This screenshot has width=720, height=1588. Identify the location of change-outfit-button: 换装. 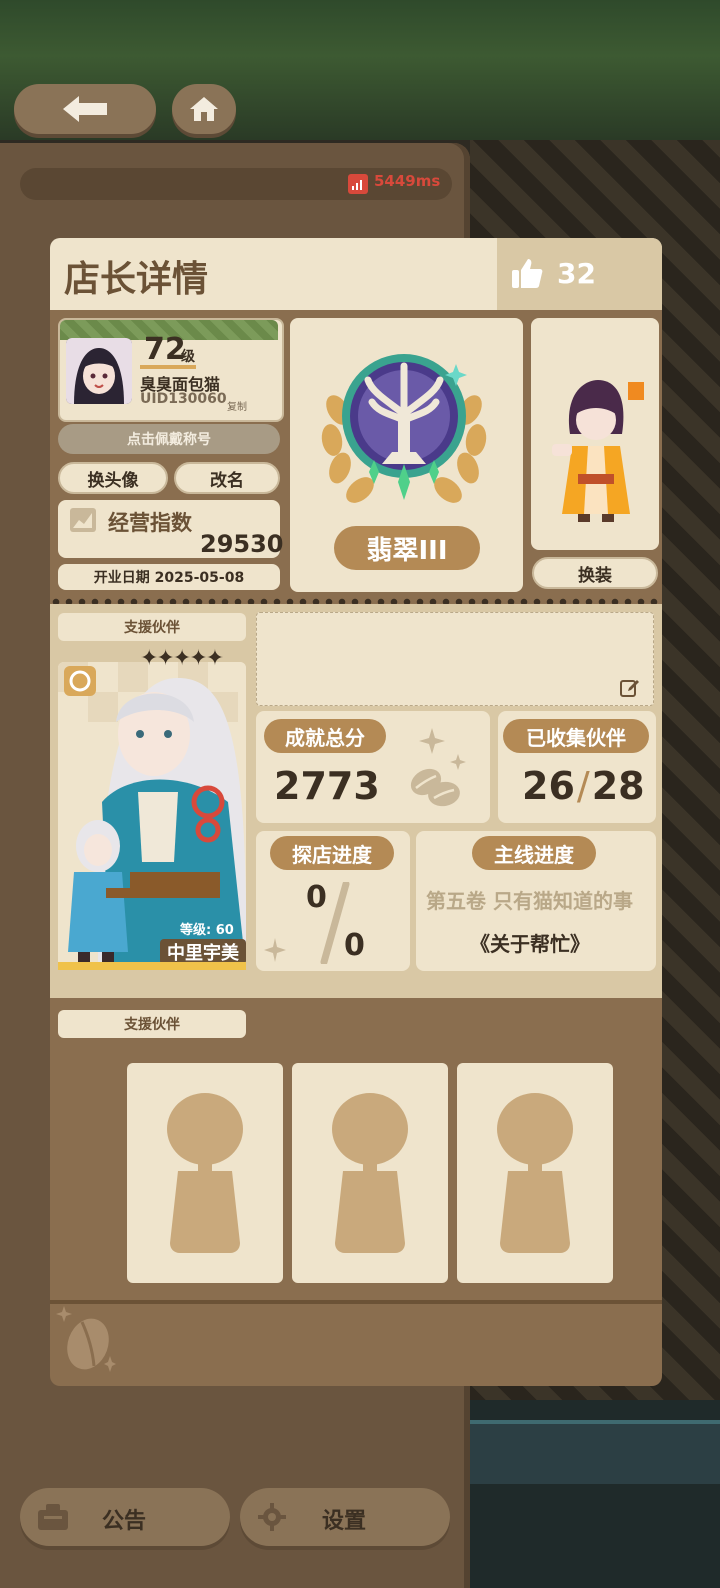
(595, 573).